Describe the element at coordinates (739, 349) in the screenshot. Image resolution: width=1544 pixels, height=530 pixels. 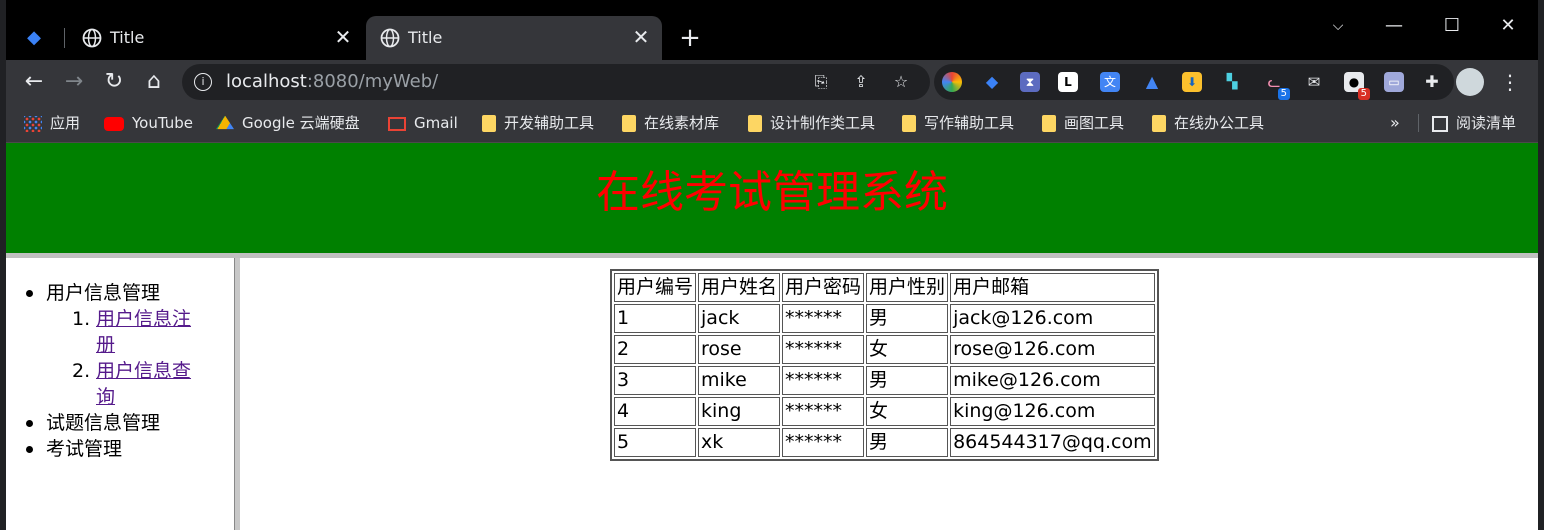
I see `cell-name: rose` at that location.